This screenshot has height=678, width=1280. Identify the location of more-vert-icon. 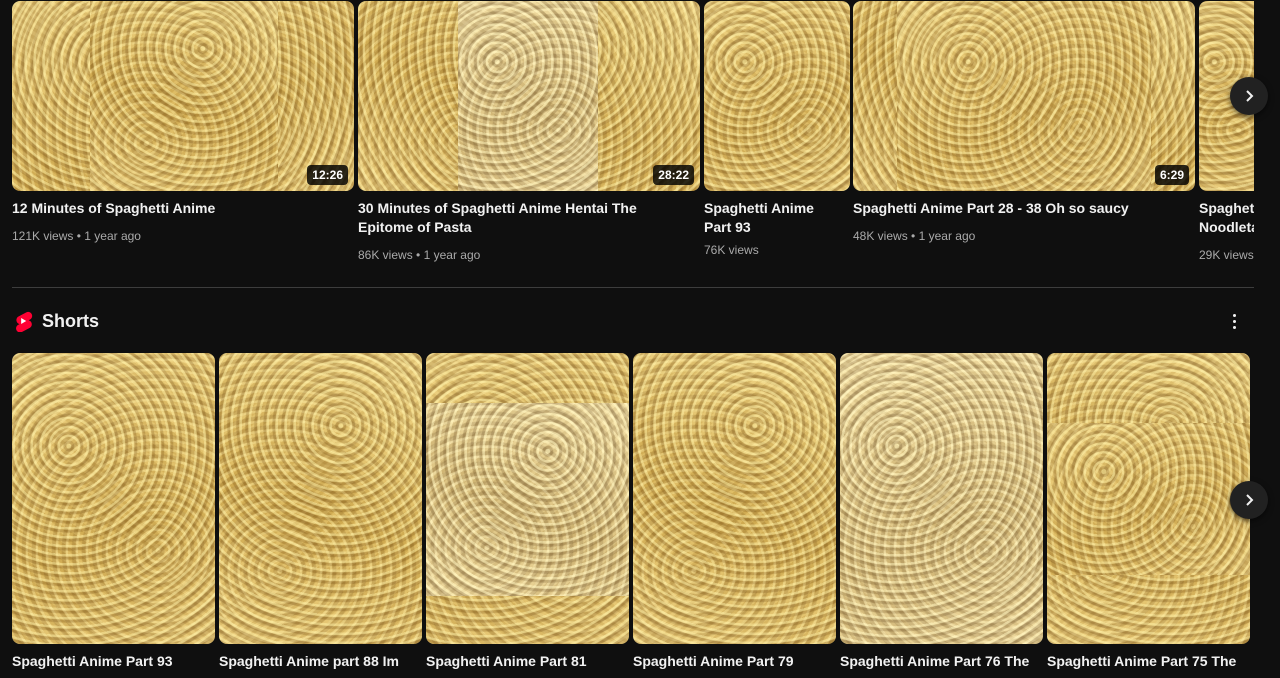
(1234, 321).